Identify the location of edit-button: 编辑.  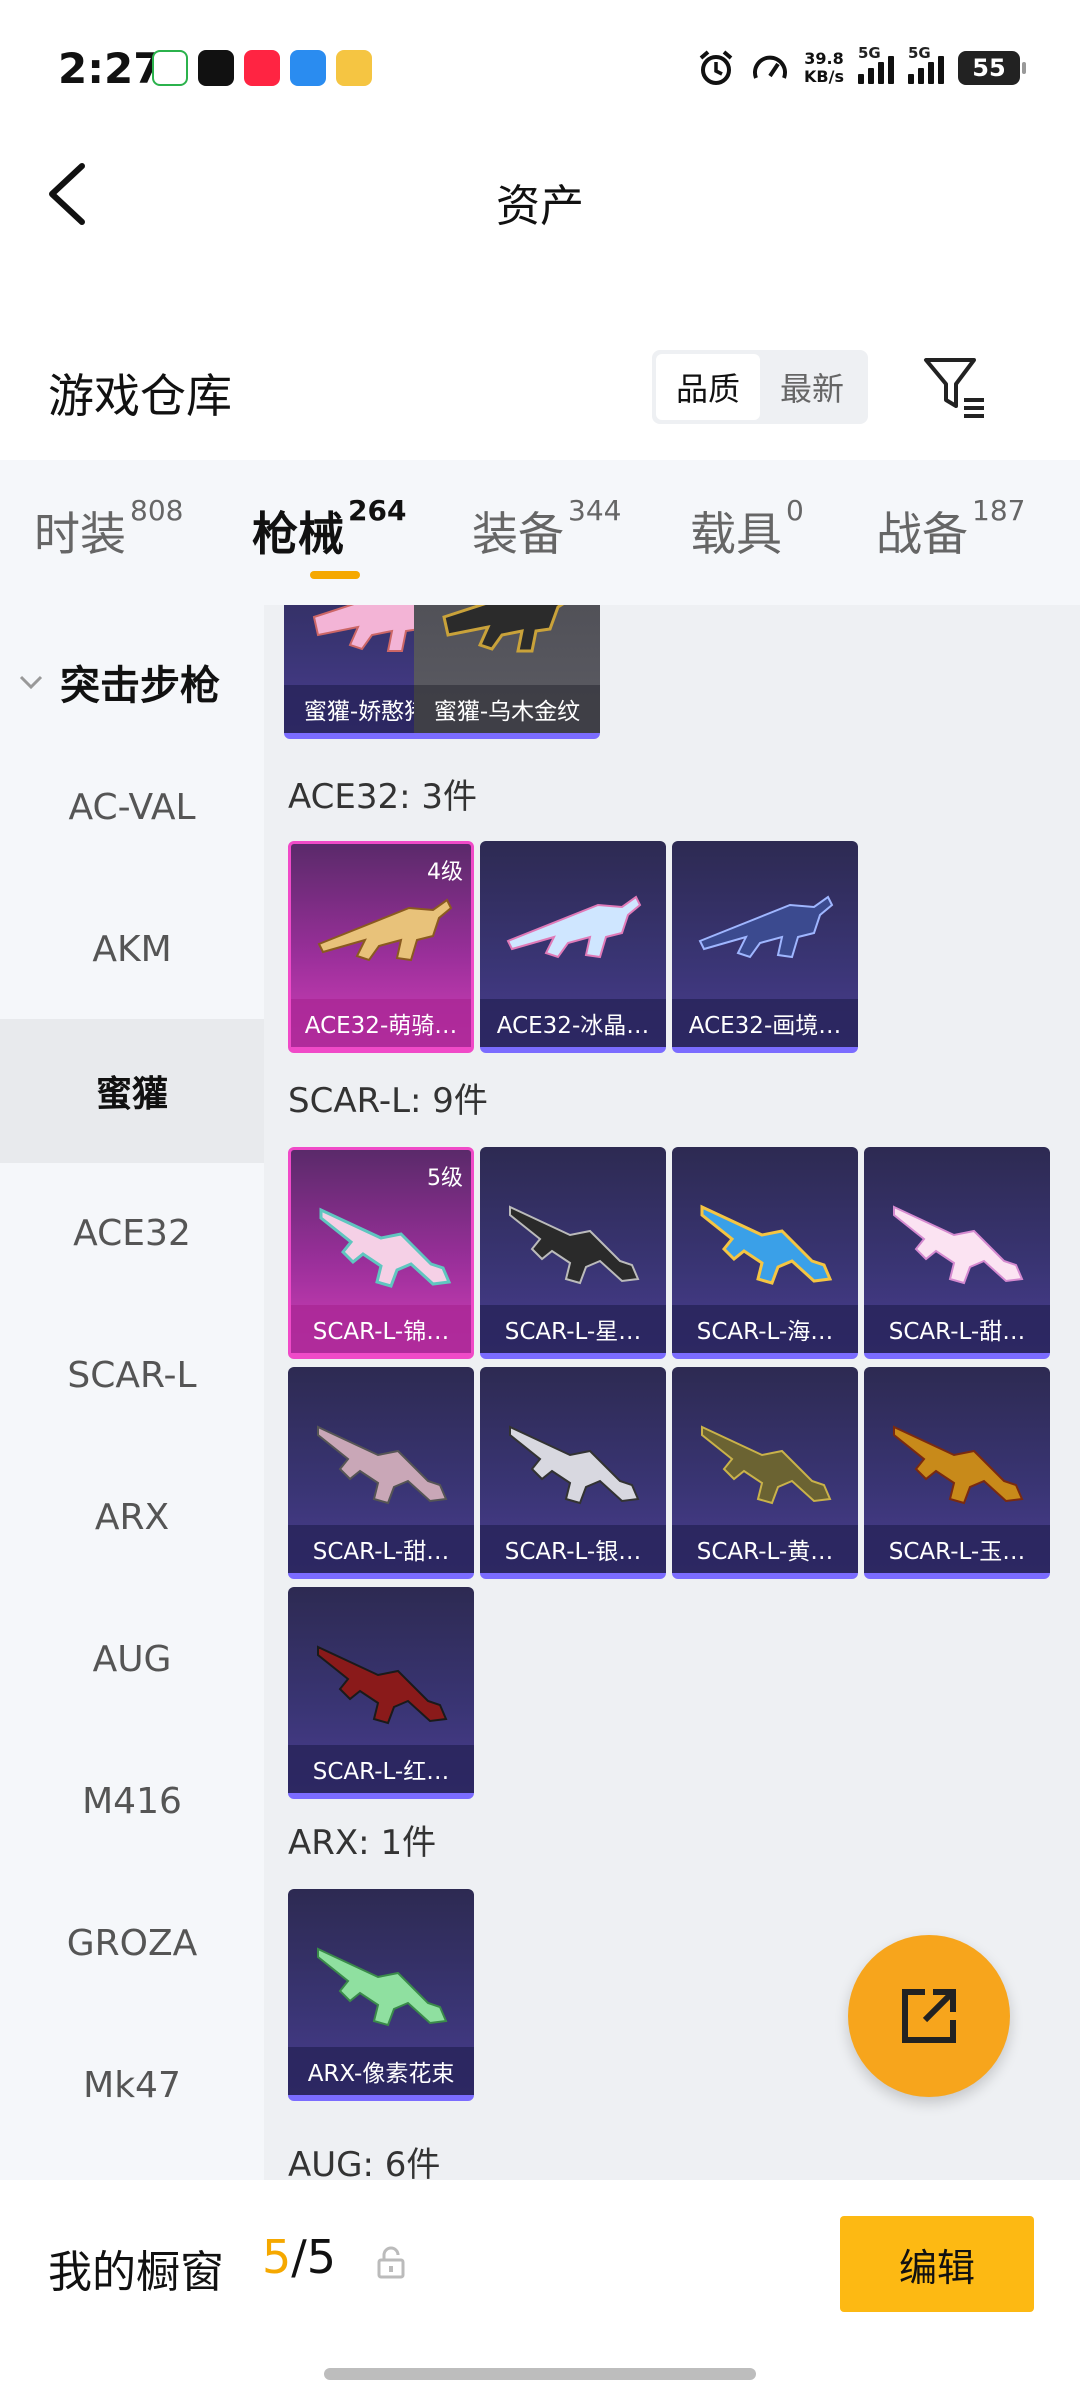
(937, 2264).